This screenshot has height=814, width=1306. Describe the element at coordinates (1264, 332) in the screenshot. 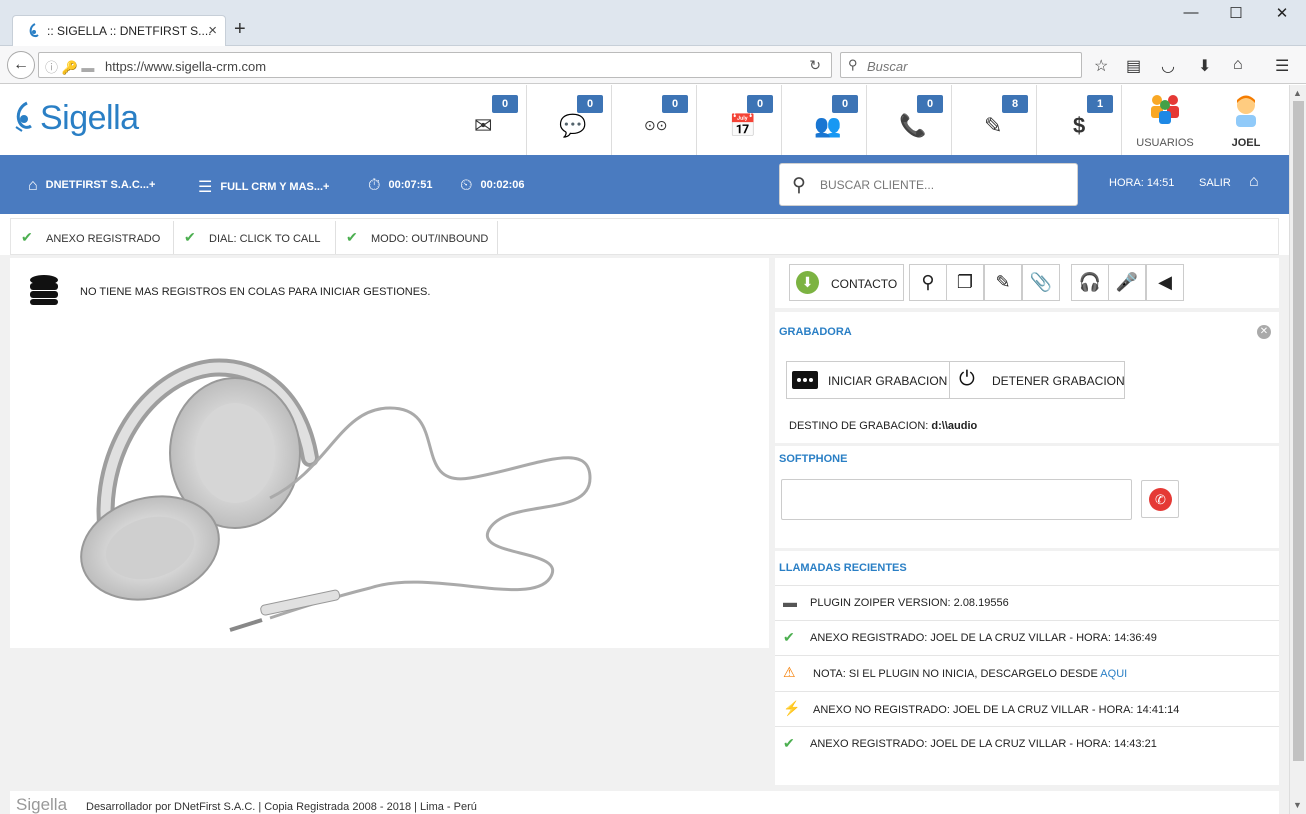

I see `close-icon: ✕` at that location.